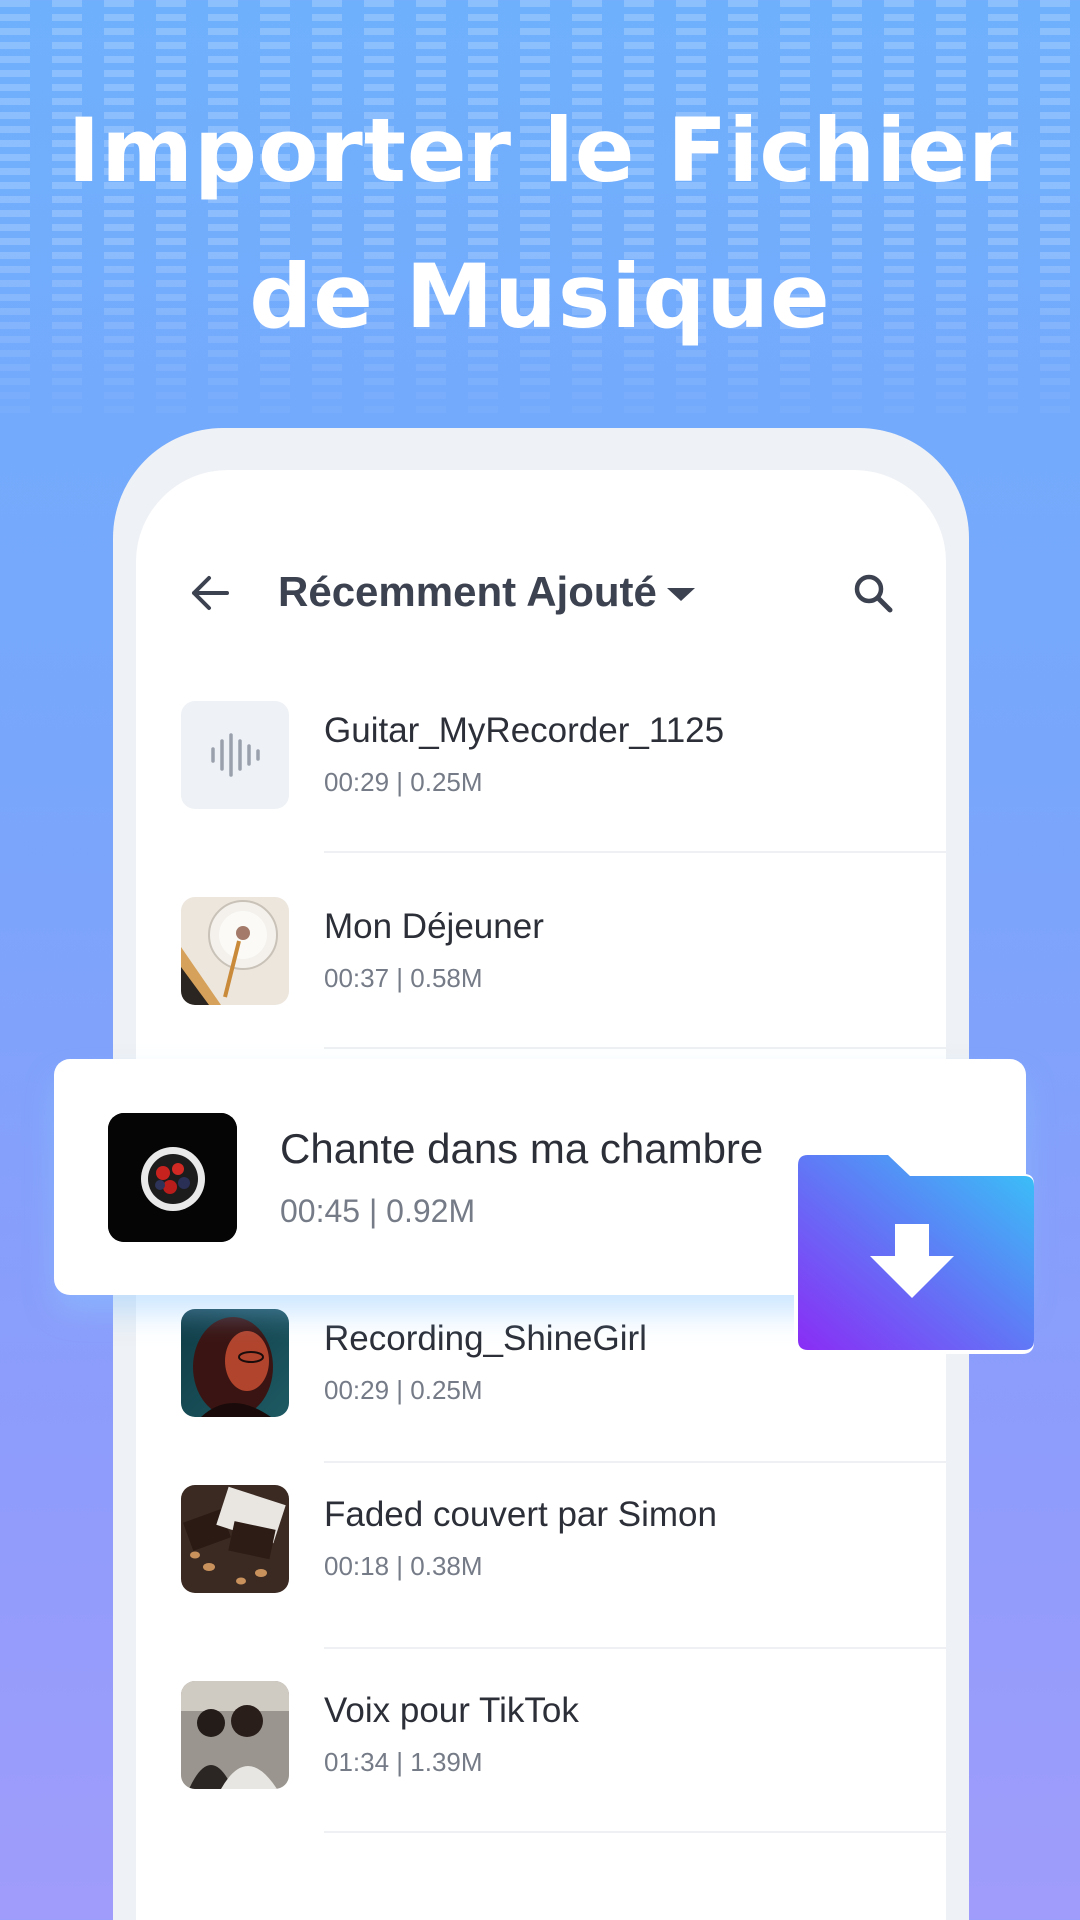  I want to click on app-bar: Récemment Ajouté, so click(541, 595).